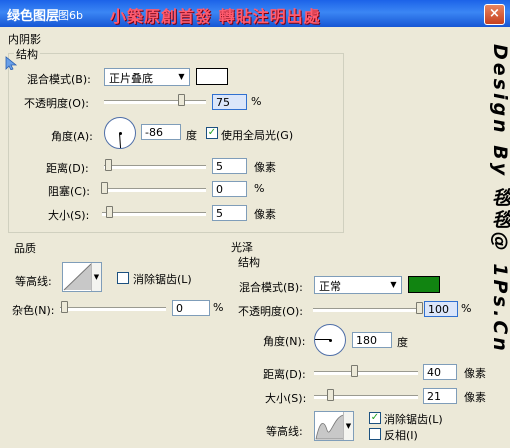 This screenshot has height=448, width=510. Describe the element at coordinates (70, 15) in the screenshot. I see `window-subtitle: 图6b` at that location.